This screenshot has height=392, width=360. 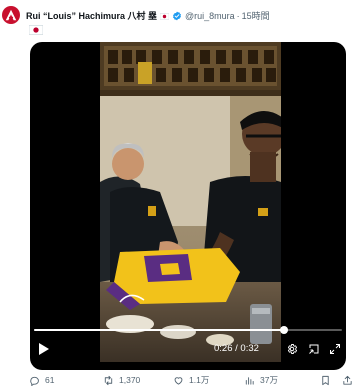 I want to click on settings-button, so click(x=292, y=349).